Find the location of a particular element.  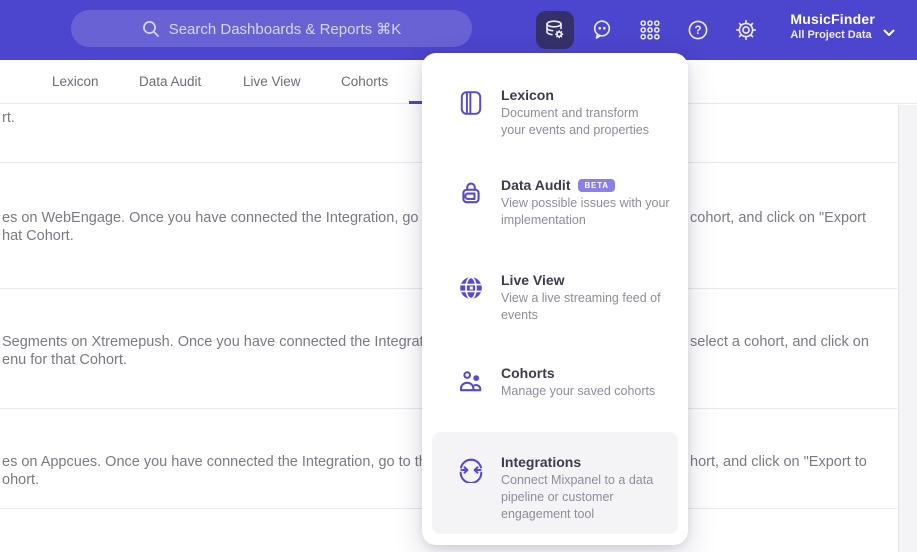

menu-item-description: implementation is located at coordinates (543, 220).